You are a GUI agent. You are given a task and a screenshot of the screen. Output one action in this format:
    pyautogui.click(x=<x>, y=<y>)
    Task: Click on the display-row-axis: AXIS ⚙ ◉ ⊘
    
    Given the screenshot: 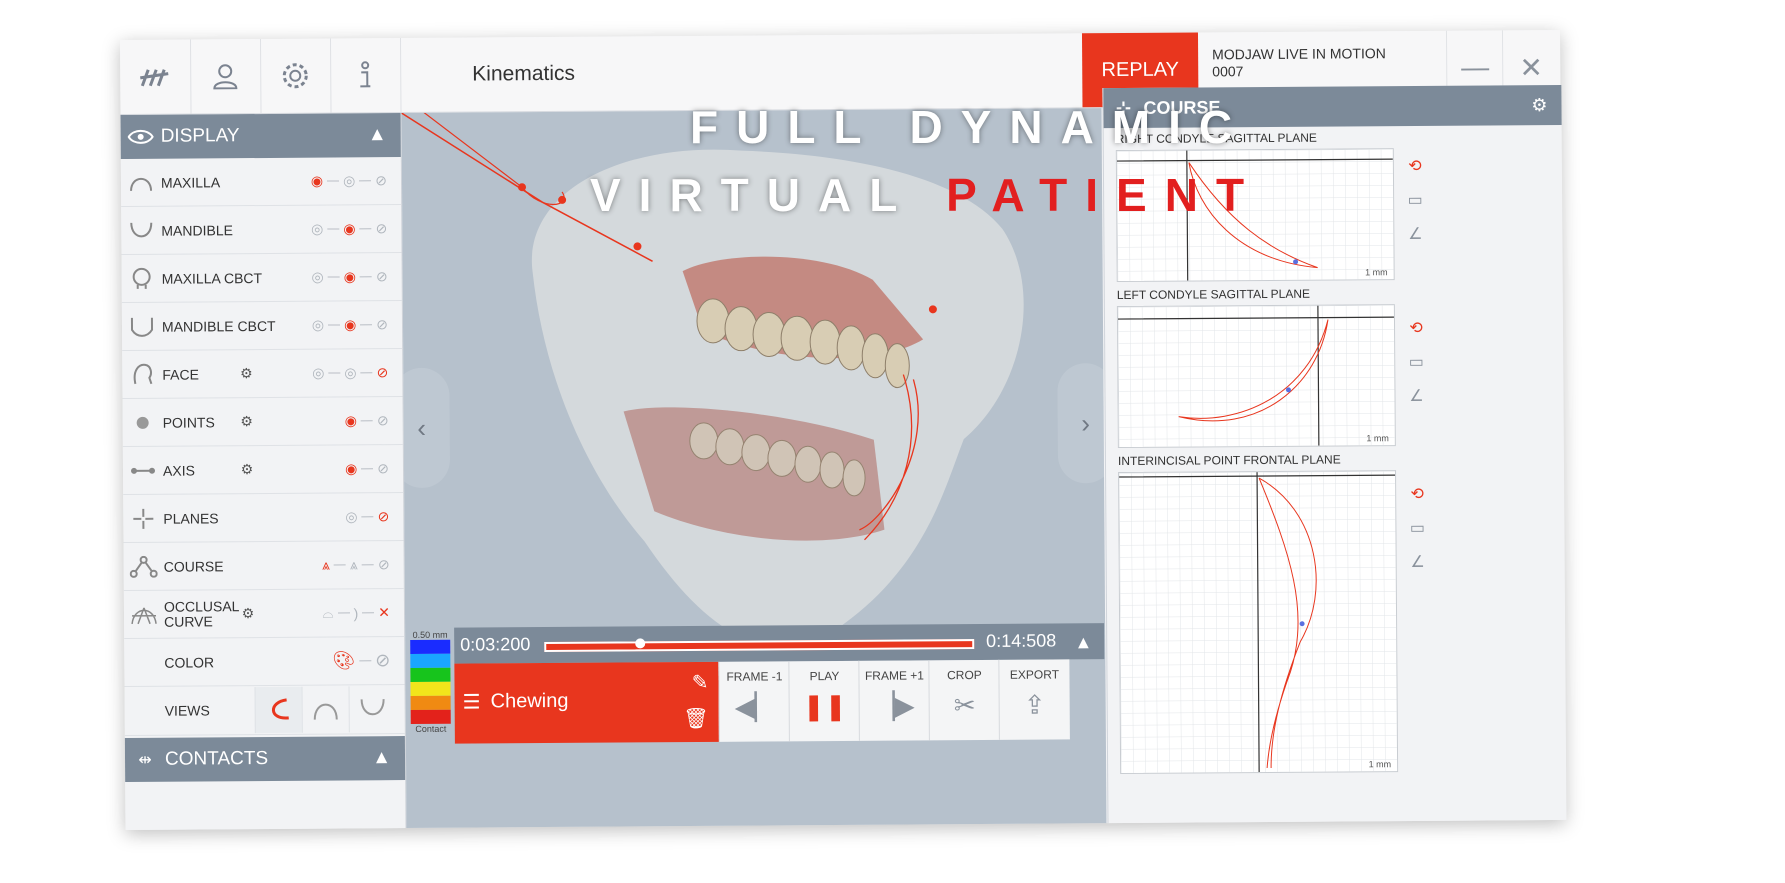 What is the action you would take?
    pyautogui.click(x=263, y=470)
    